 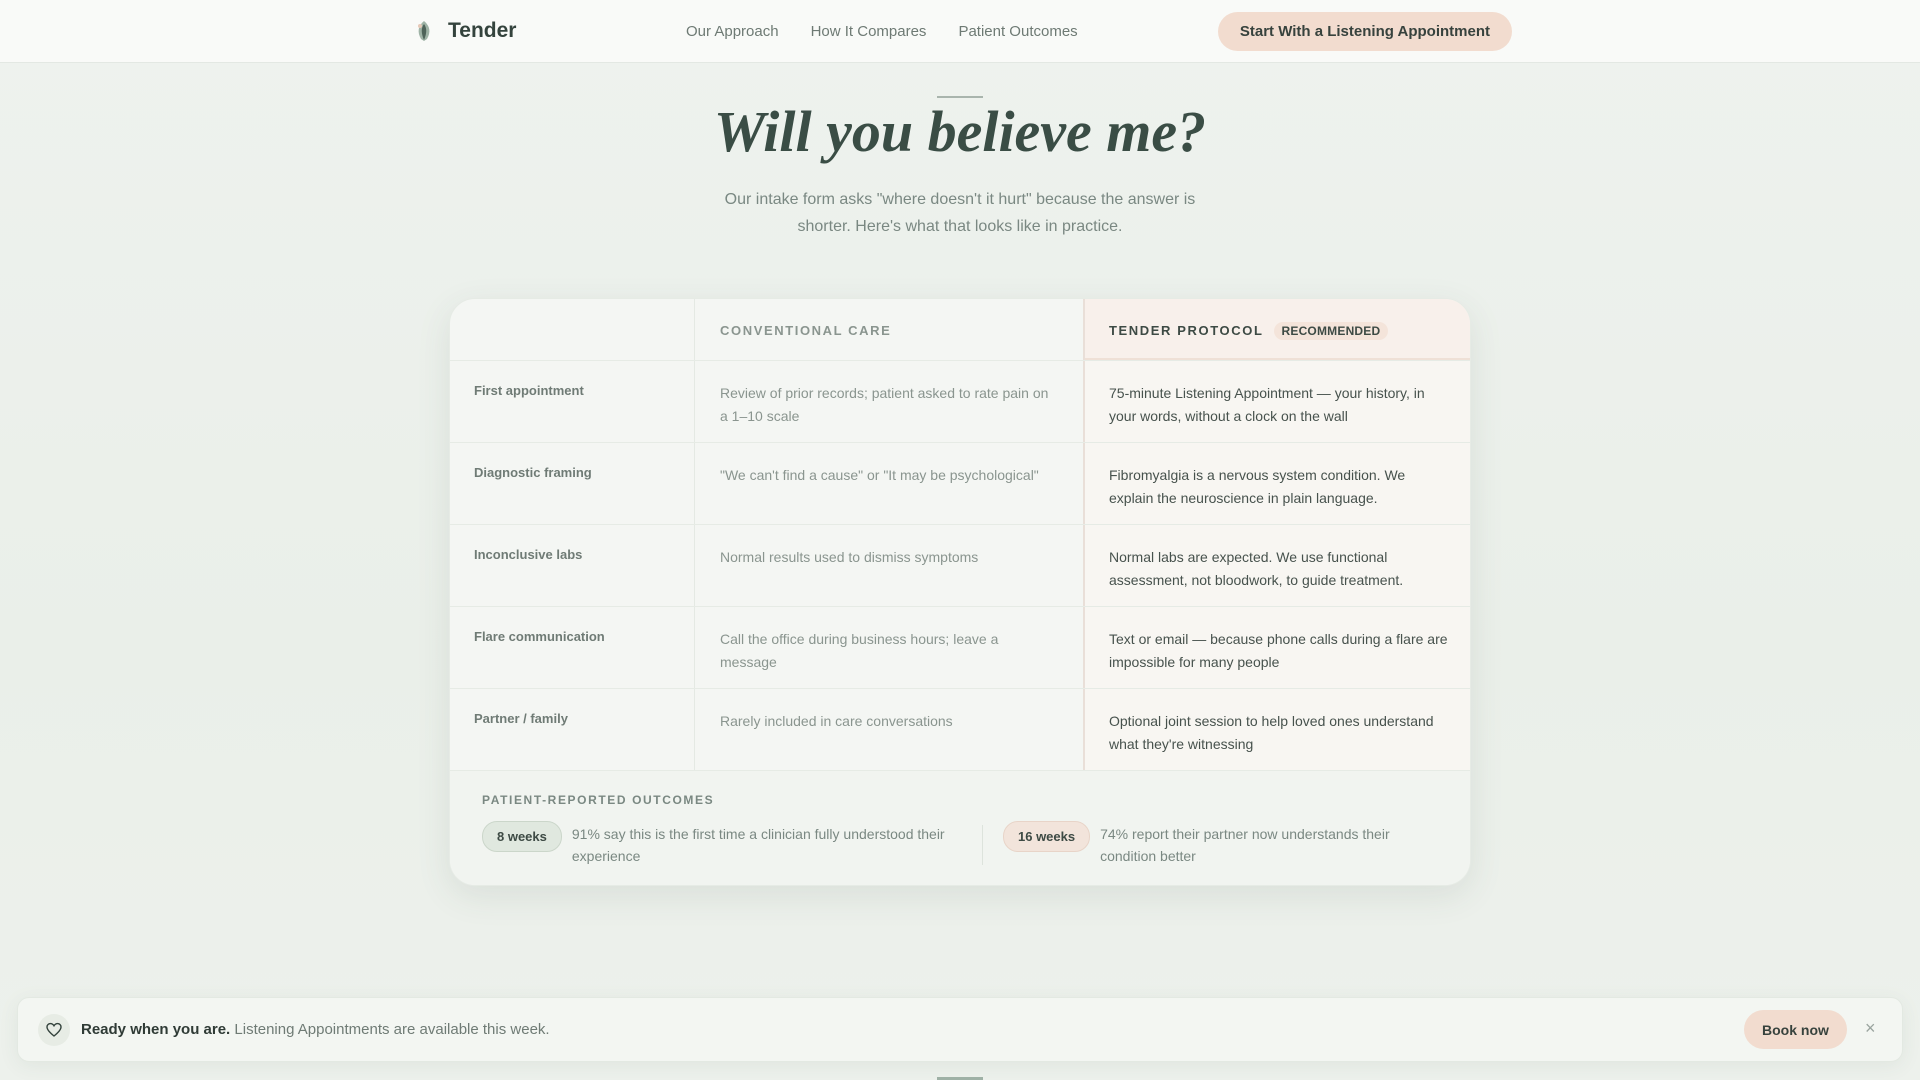 What do you see at coordinates (482, 30) in the screenshot?
I see `brand-name: Tender` at bounding box center [482, 30].